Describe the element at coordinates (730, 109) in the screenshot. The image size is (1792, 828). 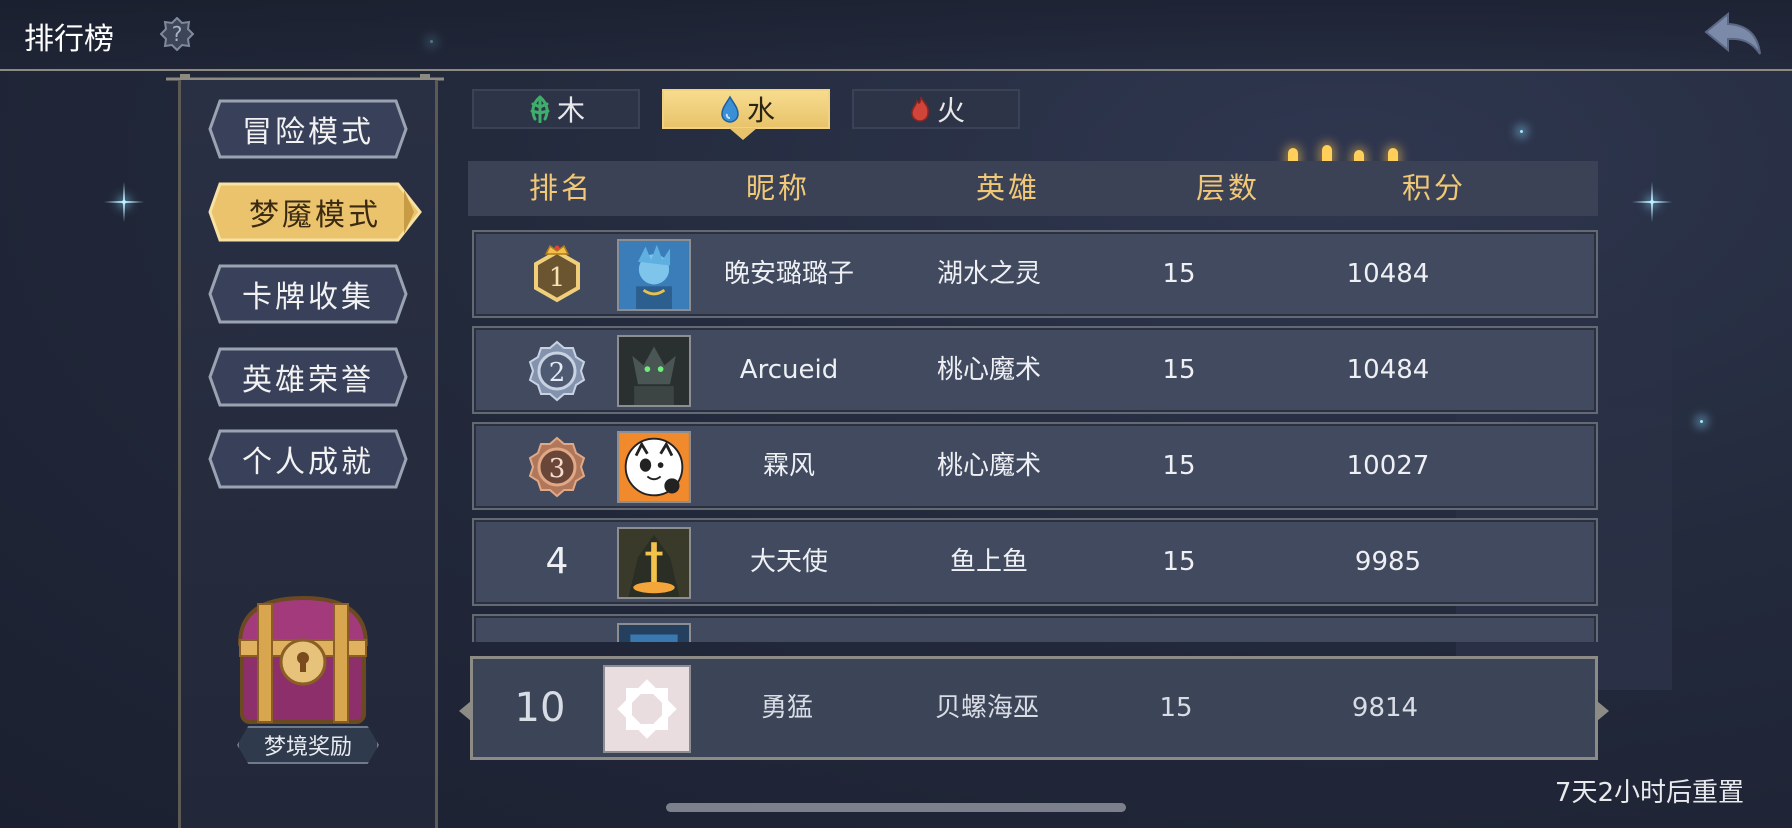
I see `water-drop-icon` at that location.